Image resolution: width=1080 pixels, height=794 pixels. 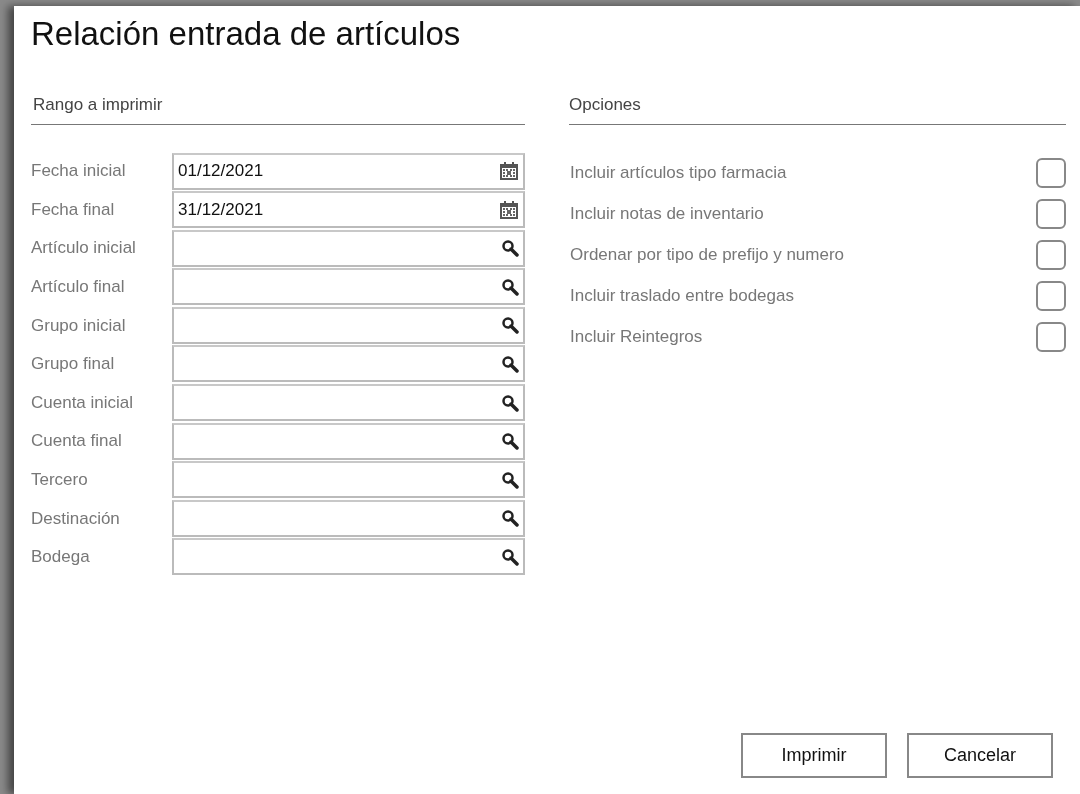 I want to click on section-heading: Rango a imprimir, so click(x=98, y=104).